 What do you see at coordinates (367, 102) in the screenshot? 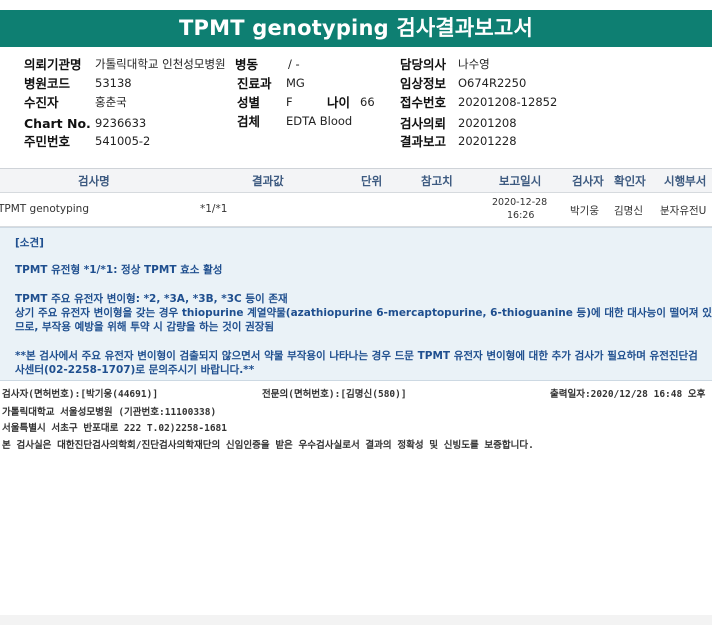
I see `age-value: 66` at bounding box center [367, 102].